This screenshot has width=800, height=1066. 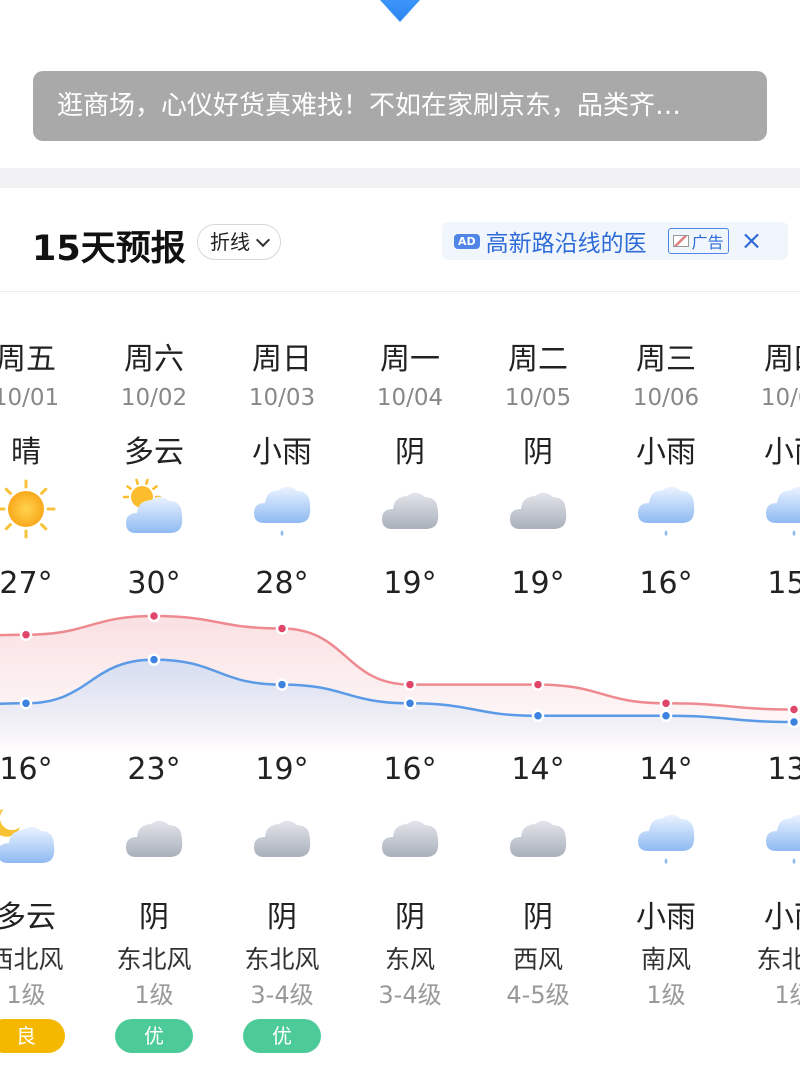 I want to click on date-label: 10/02, so click(x=154, y=398).